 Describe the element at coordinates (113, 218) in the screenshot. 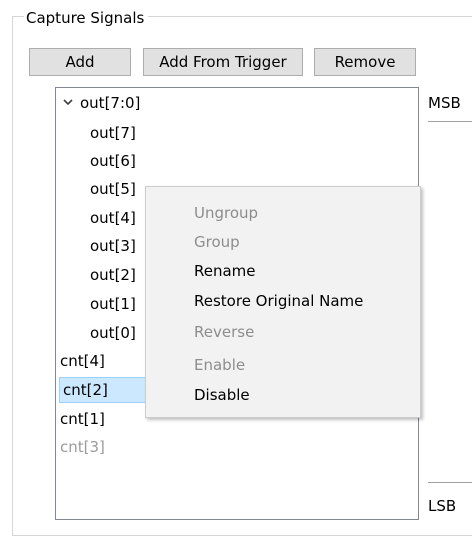

I see `tree-item-out4: out[4]` at that location.